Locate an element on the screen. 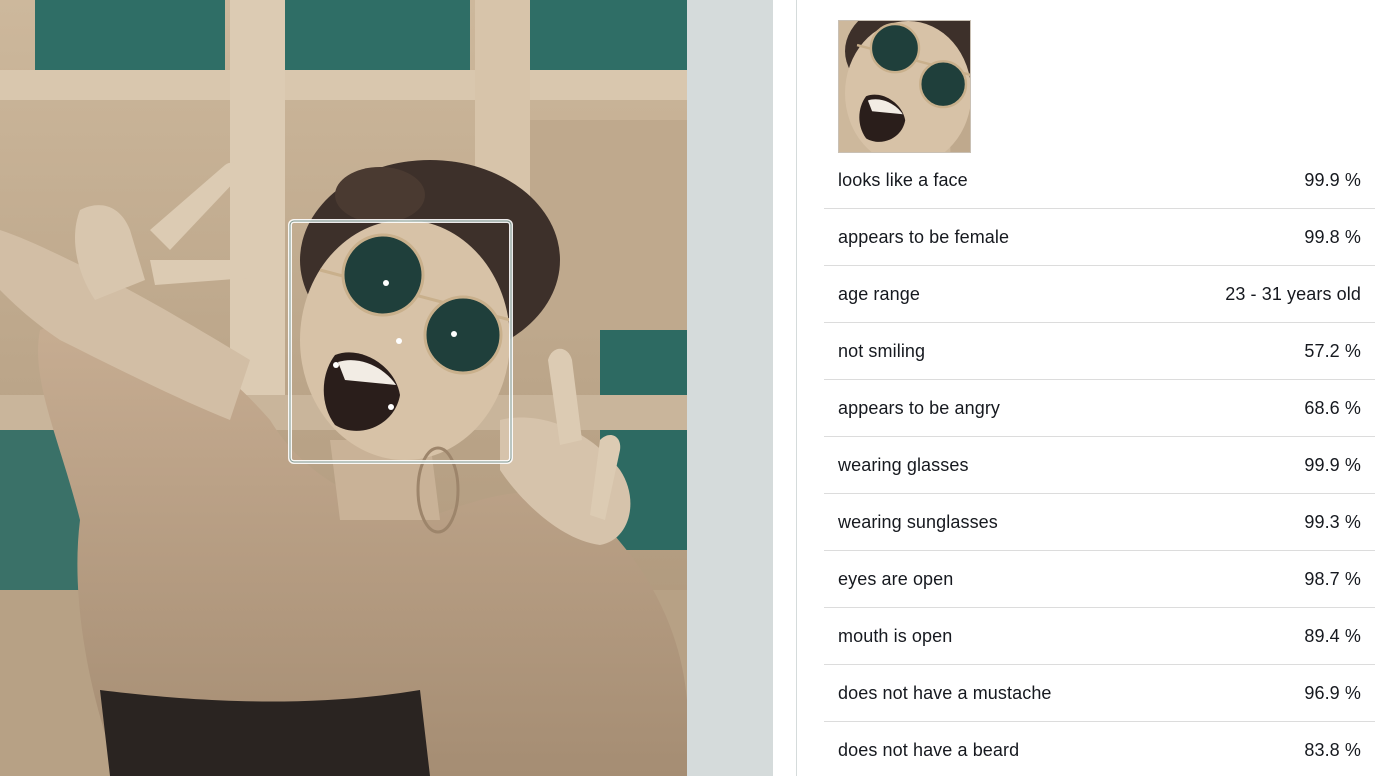 This screenshot has height=776, width=1400. attribute-label: wearing glasses is located at coordinates (903, 464).